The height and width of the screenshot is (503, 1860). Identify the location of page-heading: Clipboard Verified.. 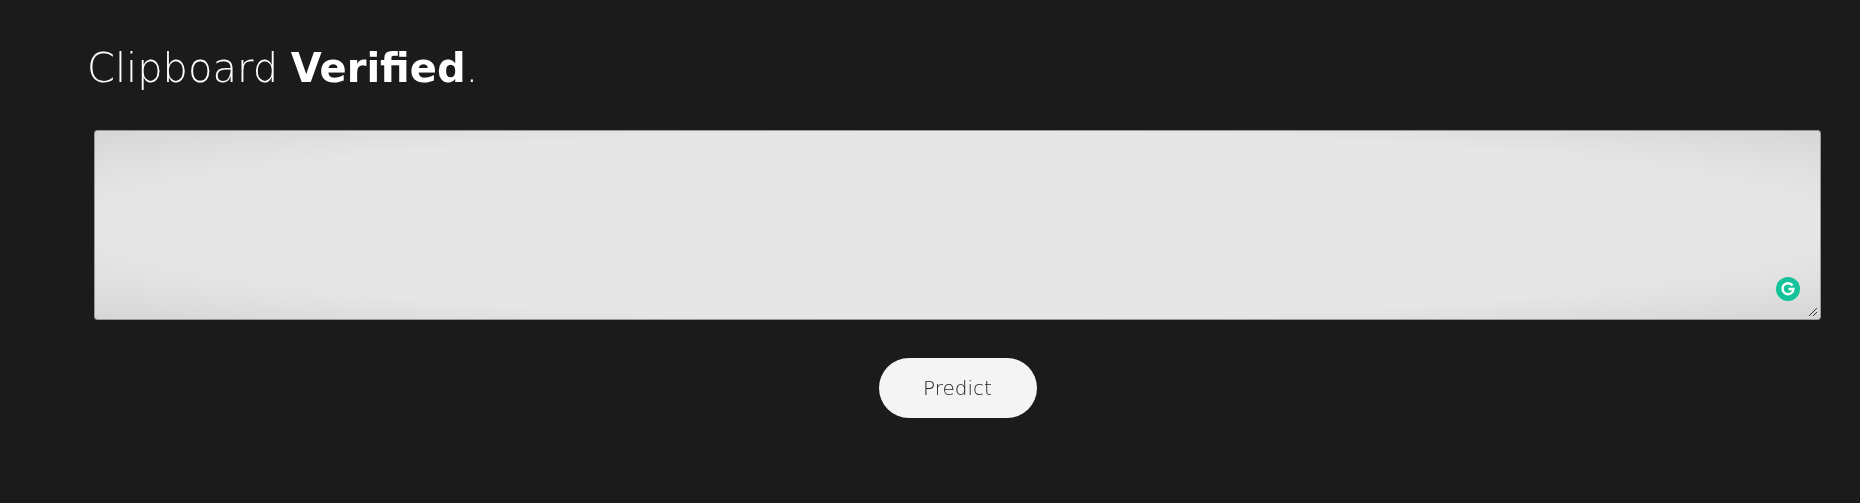
(283, 68).